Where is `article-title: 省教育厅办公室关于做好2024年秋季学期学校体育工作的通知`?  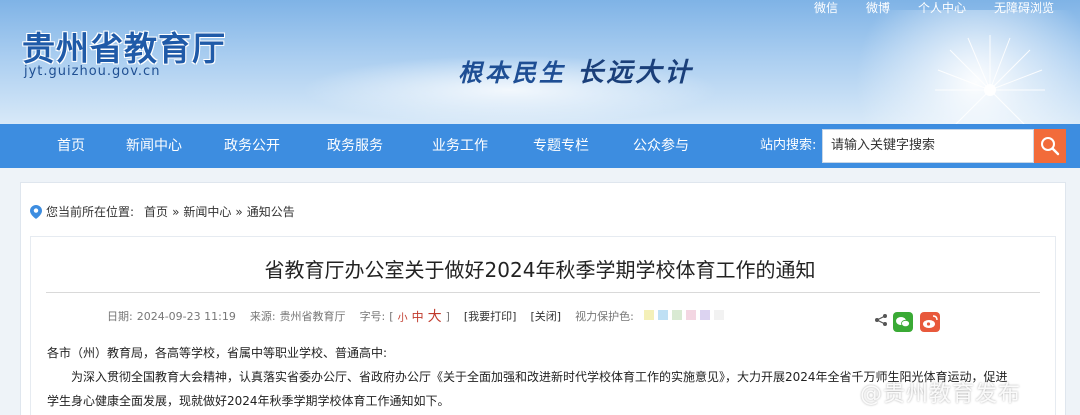 article-title: 省教育厅办公室关于做好2024年秋季学期学校体育工作的通知 is located at coordinates (540, 270).